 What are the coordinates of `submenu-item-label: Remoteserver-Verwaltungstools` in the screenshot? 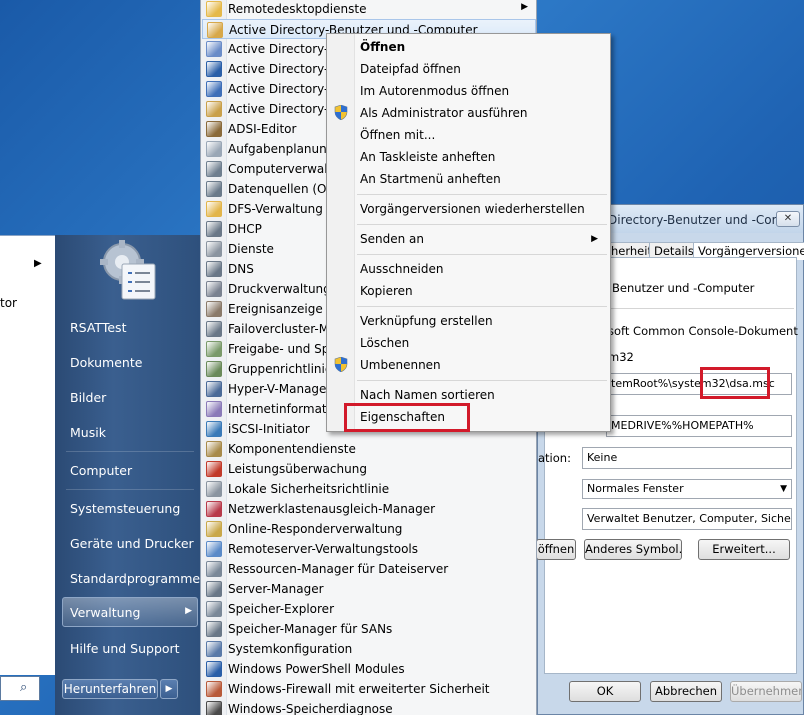 It's located at (323, 549).